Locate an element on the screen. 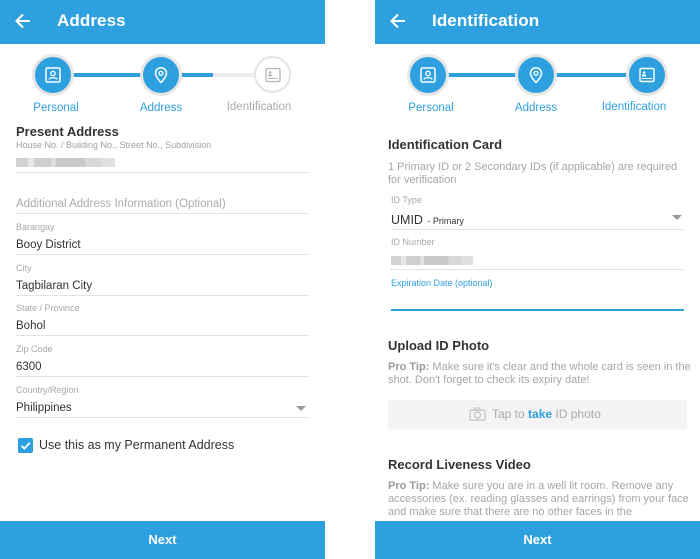 The image size is (700, 559). country-label: Country/Region is located at coordinates (47, 390).